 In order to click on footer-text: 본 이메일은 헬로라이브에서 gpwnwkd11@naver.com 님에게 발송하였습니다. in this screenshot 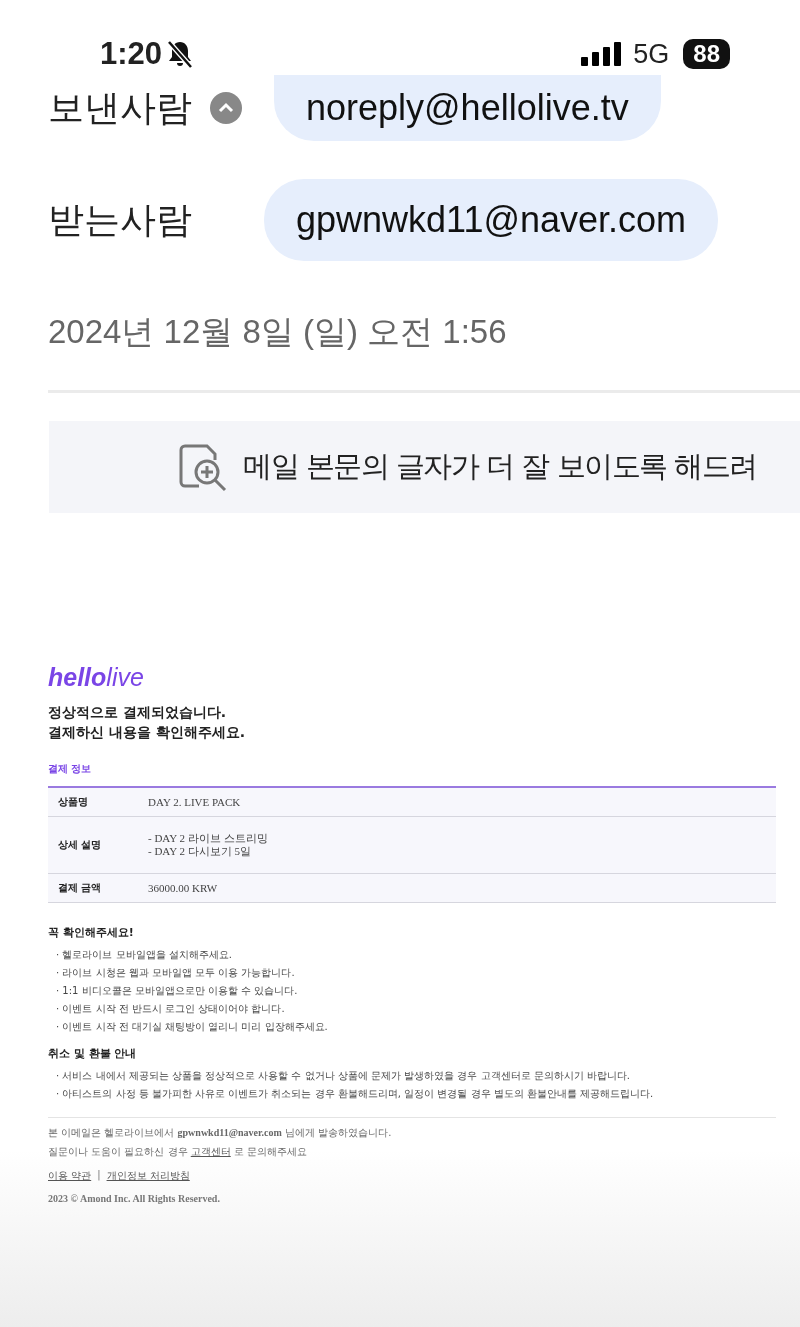, I will do `click(220, 1133)`.